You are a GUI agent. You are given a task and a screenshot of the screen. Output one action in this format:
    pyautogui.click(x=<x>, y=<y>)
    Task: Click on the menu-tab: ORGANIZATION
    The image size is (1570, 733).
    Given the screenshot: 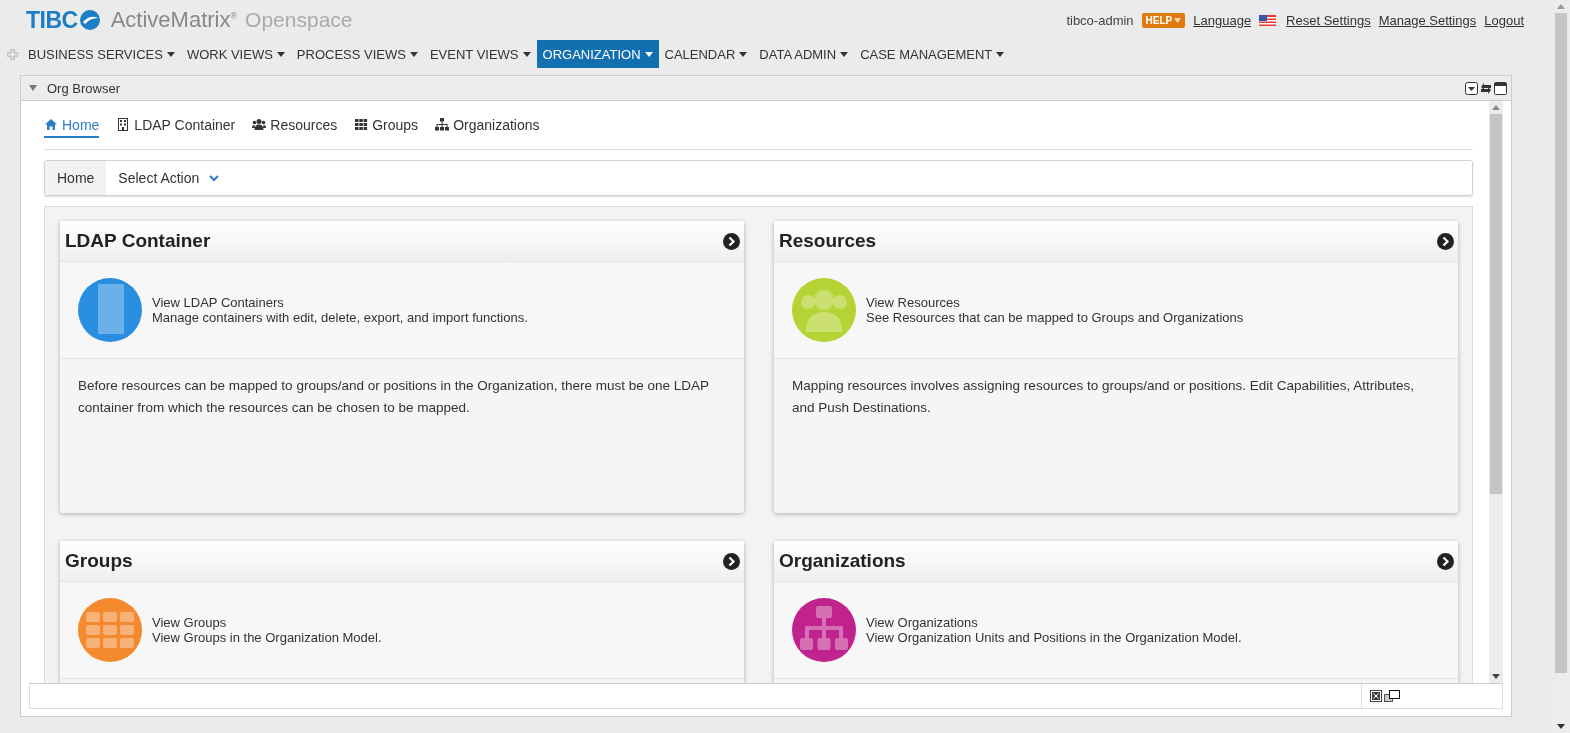 What is the action you would take?
    pyautogui.click(x=597, y=54)
    